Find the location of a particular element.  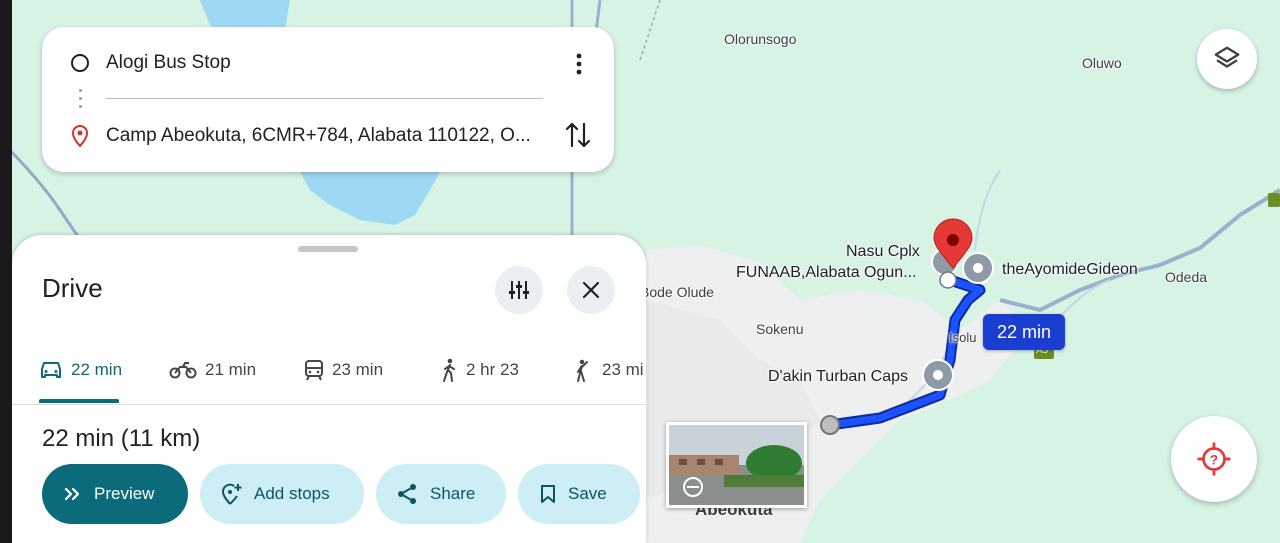

double-chevron-icon is located at coordinates (72, 494).